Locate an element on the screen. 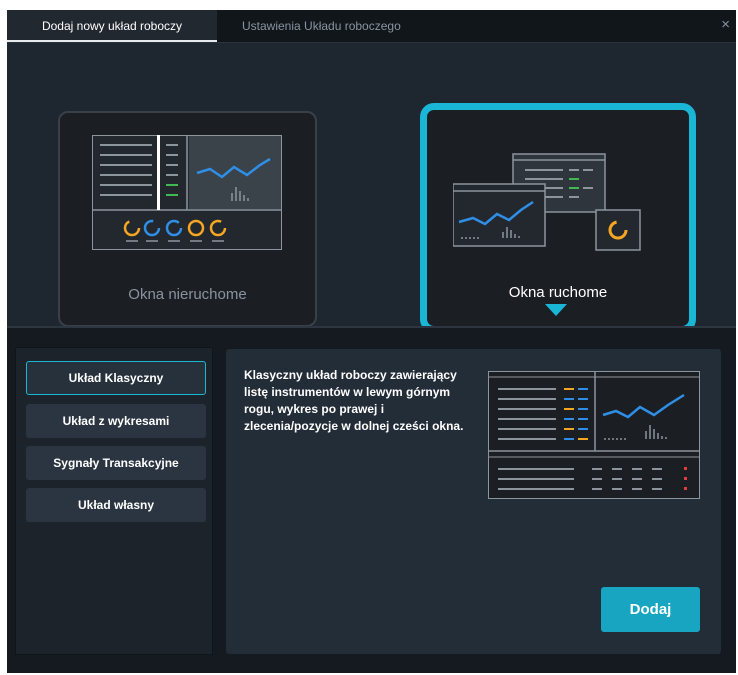  layout-charts-button: Układ z wykresami is located at coordinates (116, 421).